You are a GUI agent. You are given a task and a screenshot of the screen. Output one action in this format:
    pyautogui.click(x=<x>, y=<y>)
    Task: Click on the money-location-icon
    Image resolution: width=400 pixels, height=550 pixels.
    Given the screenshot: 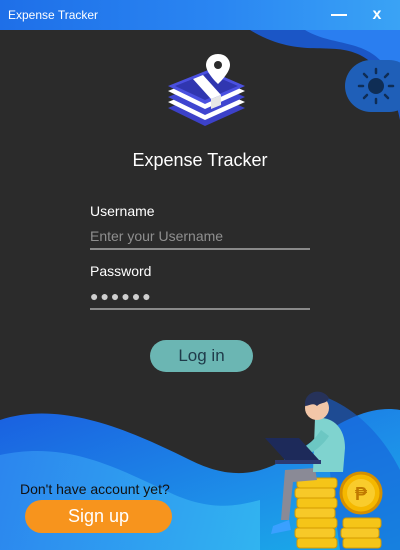 What is the action you would take?
    pyautogui.click(x=206, y=90)
    